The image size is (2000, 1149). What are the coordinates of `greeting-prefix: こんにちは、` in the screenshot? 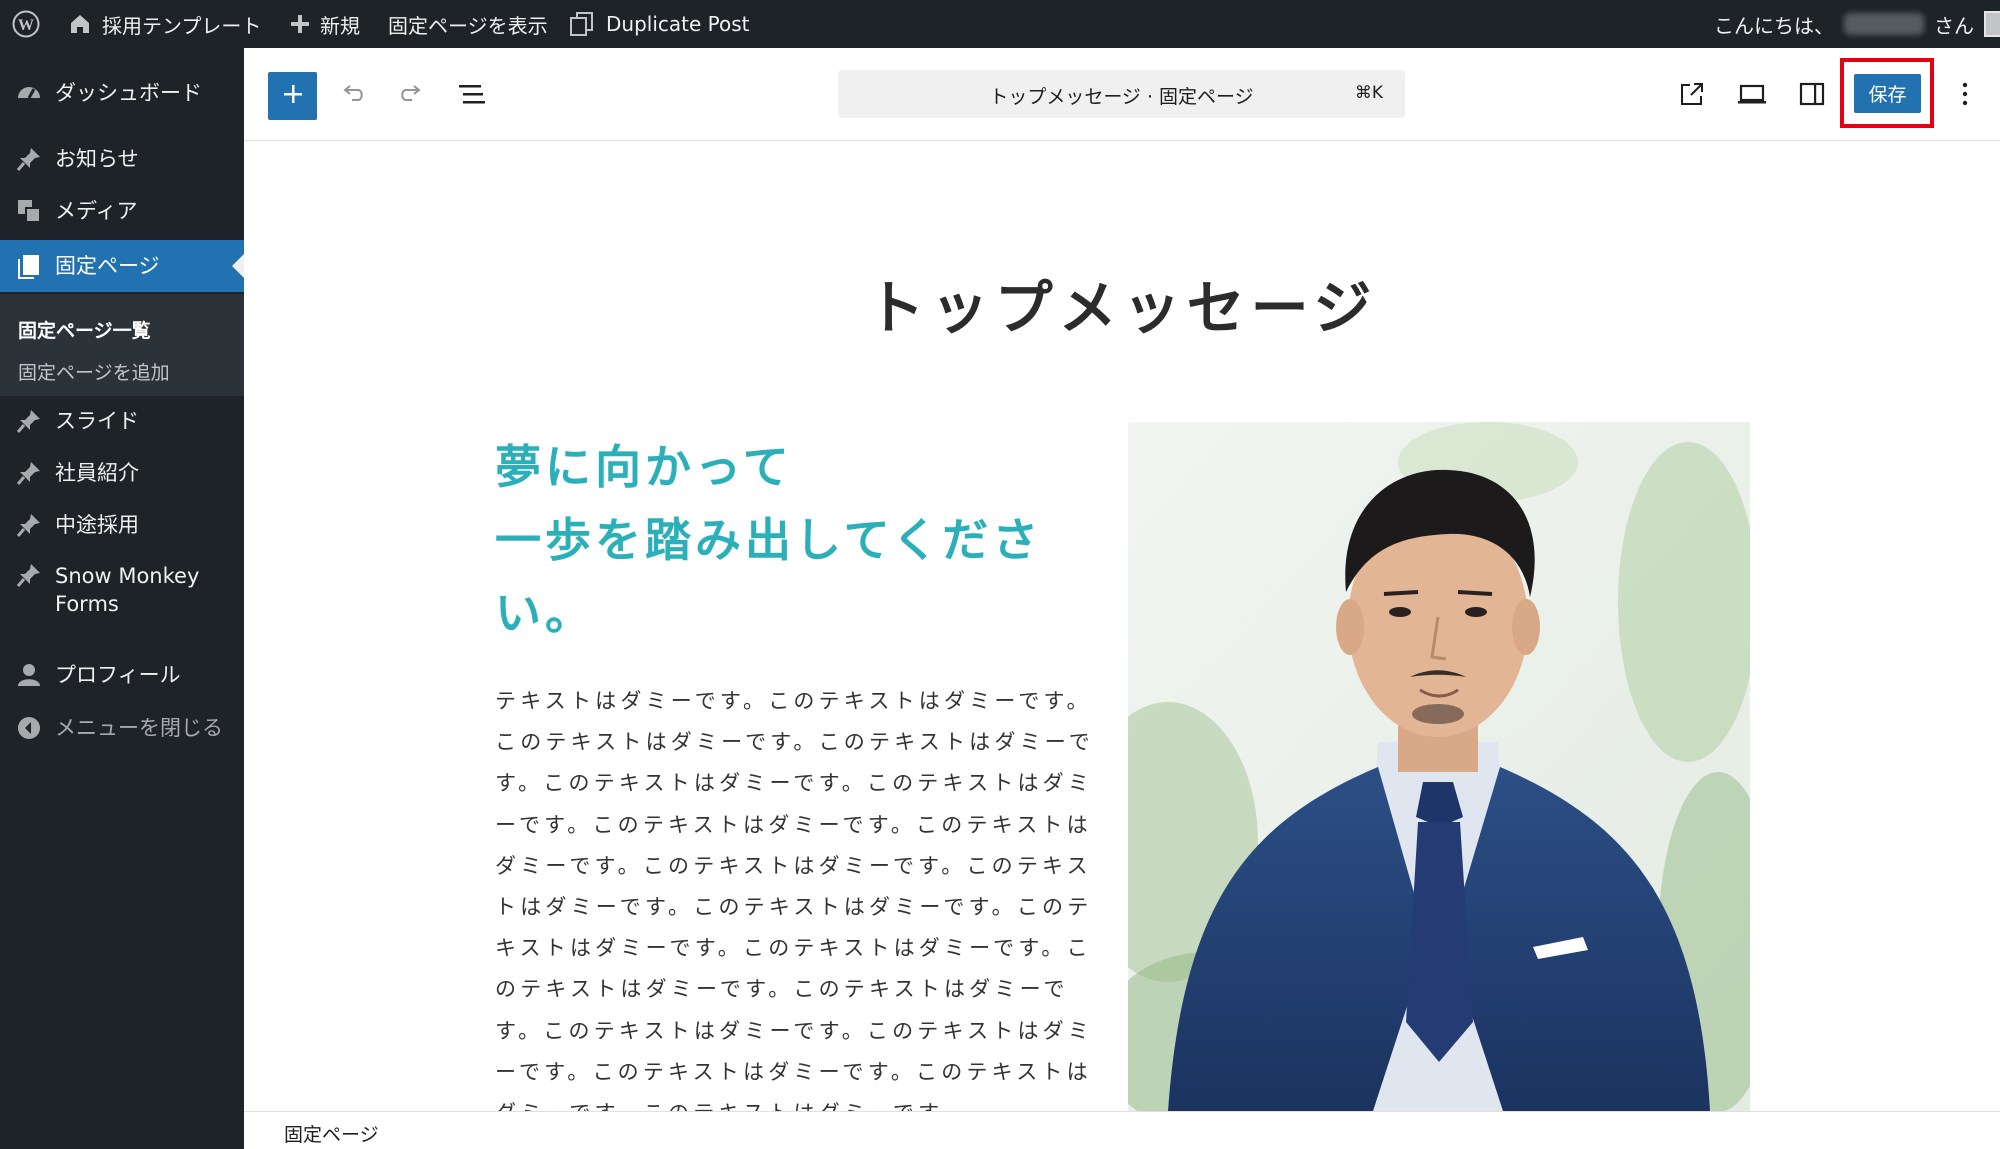 It's located at (1774, 25).